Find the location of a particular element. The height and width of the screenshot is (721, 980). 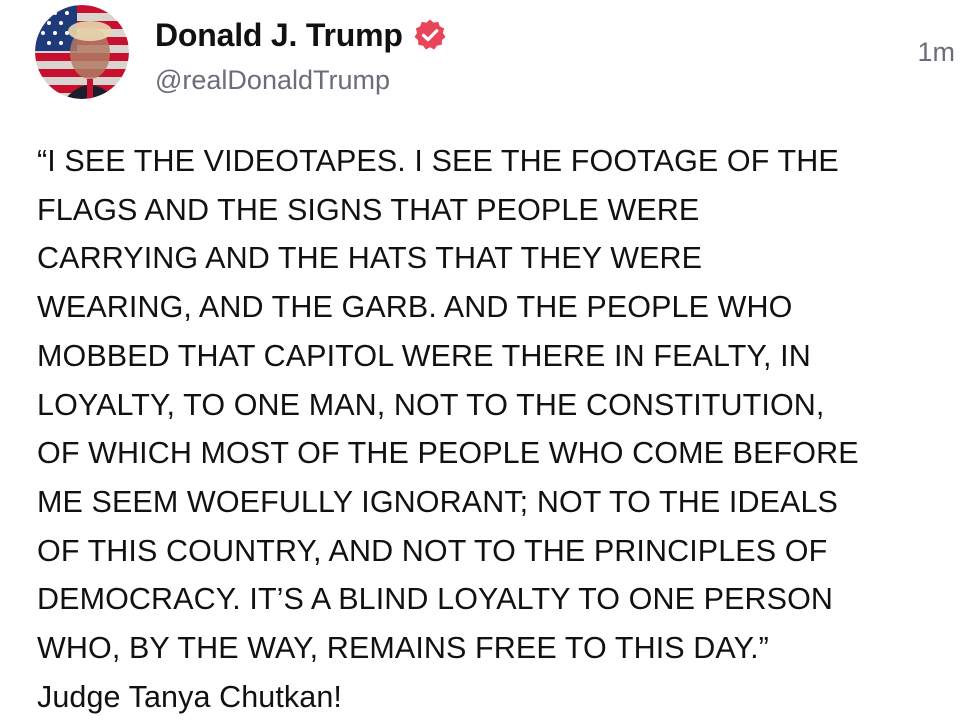

post-header: Donald J. Trump @realDonaldTrump 1m is located at coordinates (495, 52).